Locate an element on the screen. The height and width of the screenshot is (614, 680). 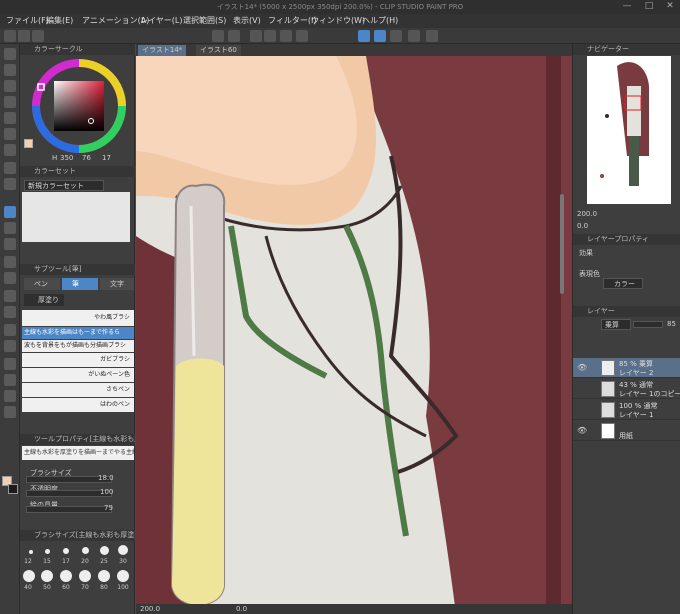
layer-row: 43 % 通常 レイヤー 1のコピー is located at coordinates (626, 389).